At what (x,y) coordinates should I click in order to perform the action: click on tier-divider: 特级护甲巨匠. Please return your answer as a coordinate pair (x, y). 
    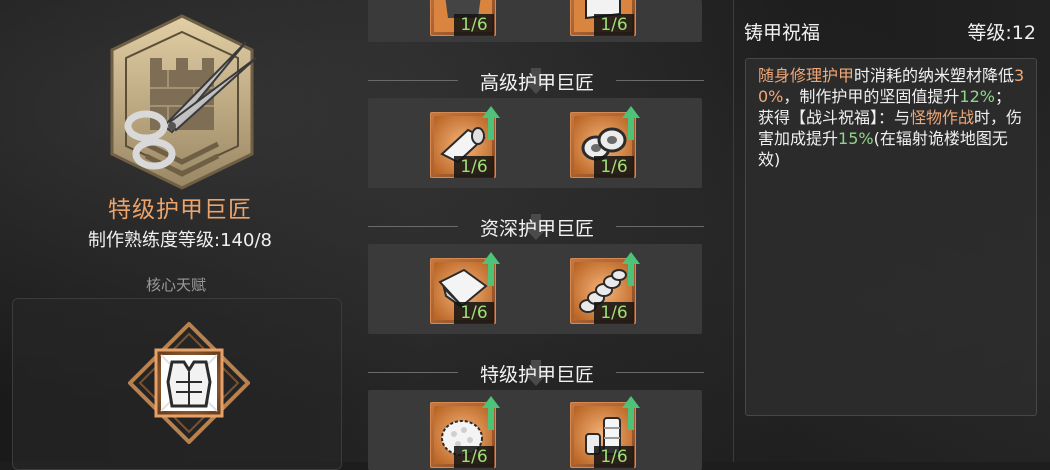
    Looking at the image, I should click on (537, 373).